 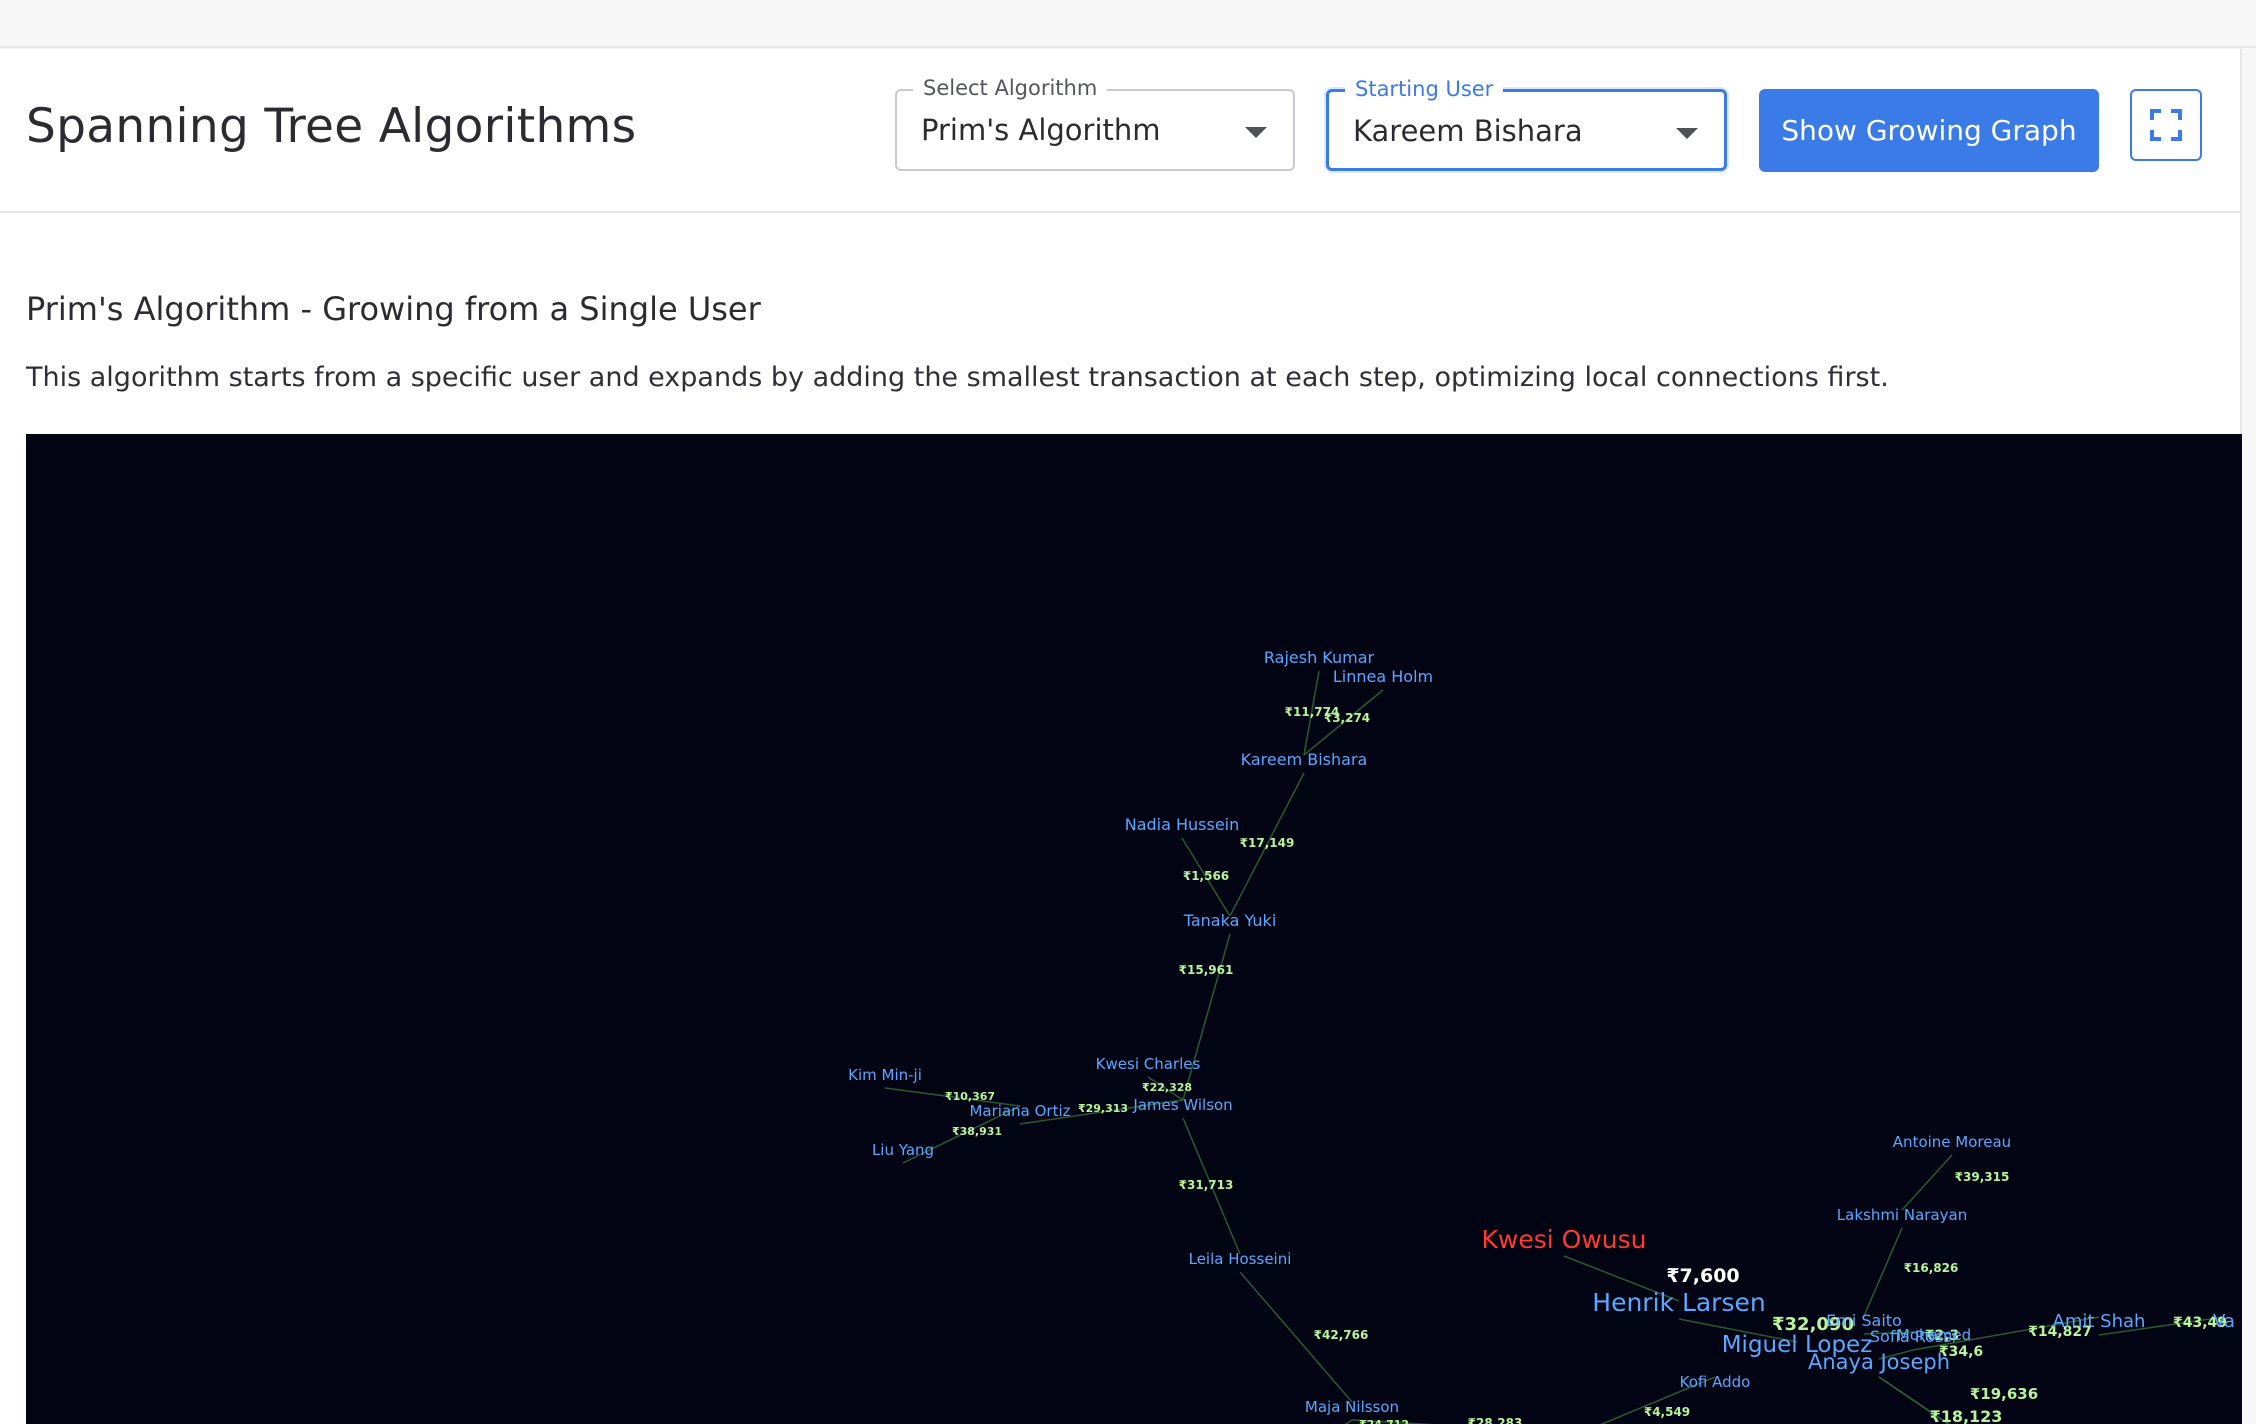 What do you see at coordinates (331, 126) in the screenshot?
I see `page-title: Spanning Tree Algorithms` at bounding box center [331, 126].